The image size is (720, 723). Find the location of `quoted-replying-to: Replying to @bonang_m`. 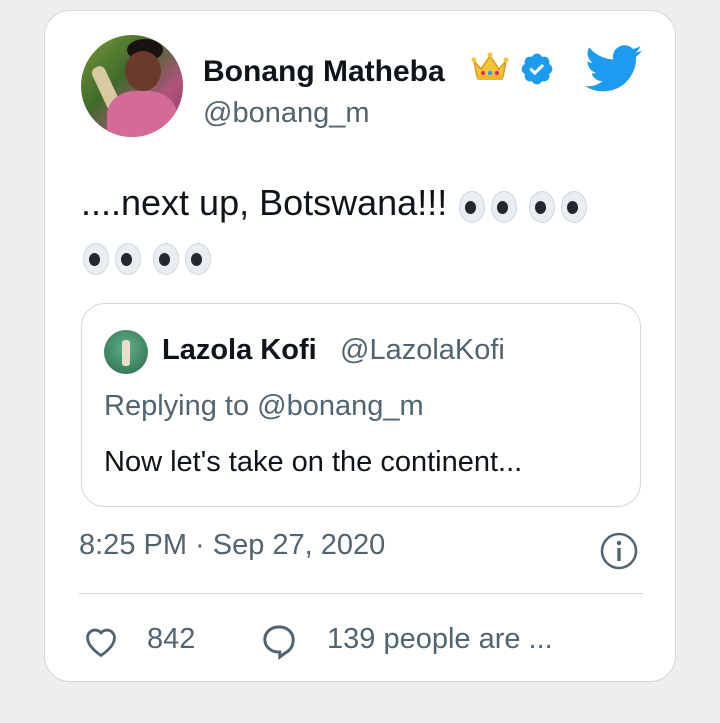

quoted-replying-to: Replying to @bonang_m is located at coordinates (264, 406).